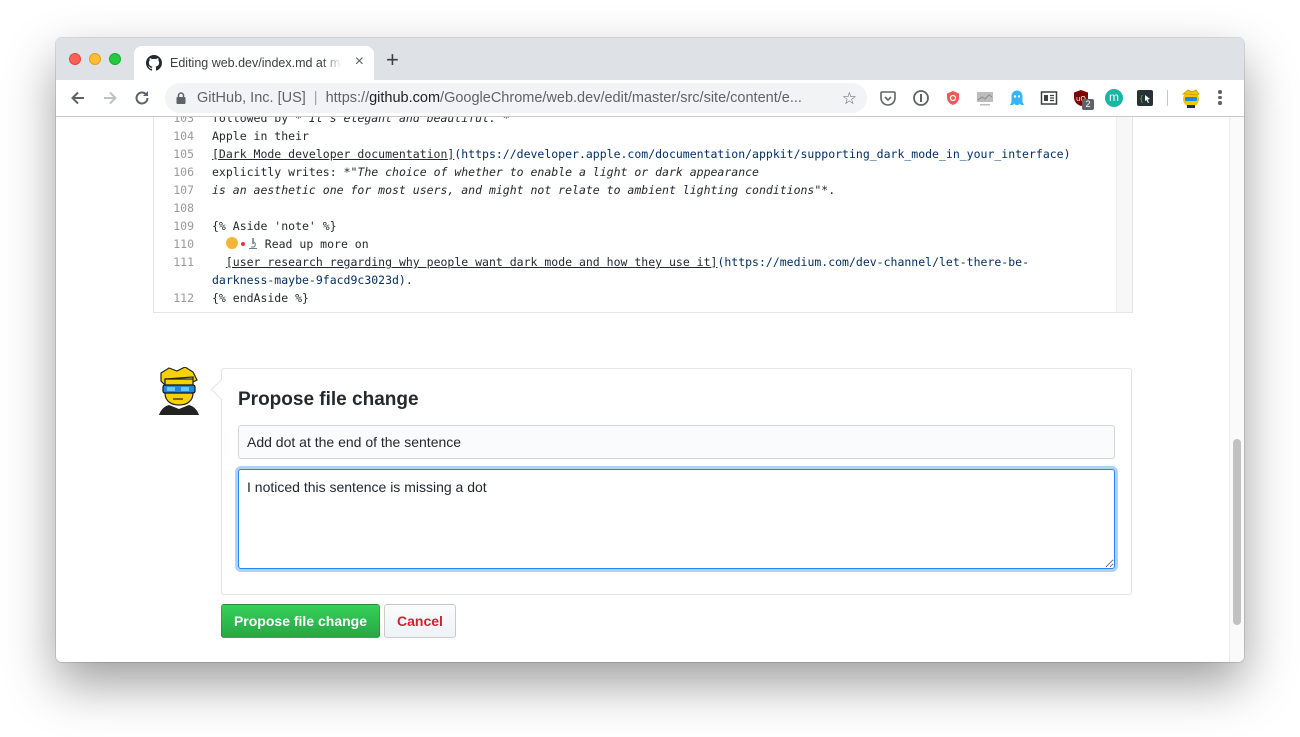 The width and height of the screenshot is (1300, 737). Describe the element at coordinates (75, 59) in the screenshot. I see `window-close-button` at that location.